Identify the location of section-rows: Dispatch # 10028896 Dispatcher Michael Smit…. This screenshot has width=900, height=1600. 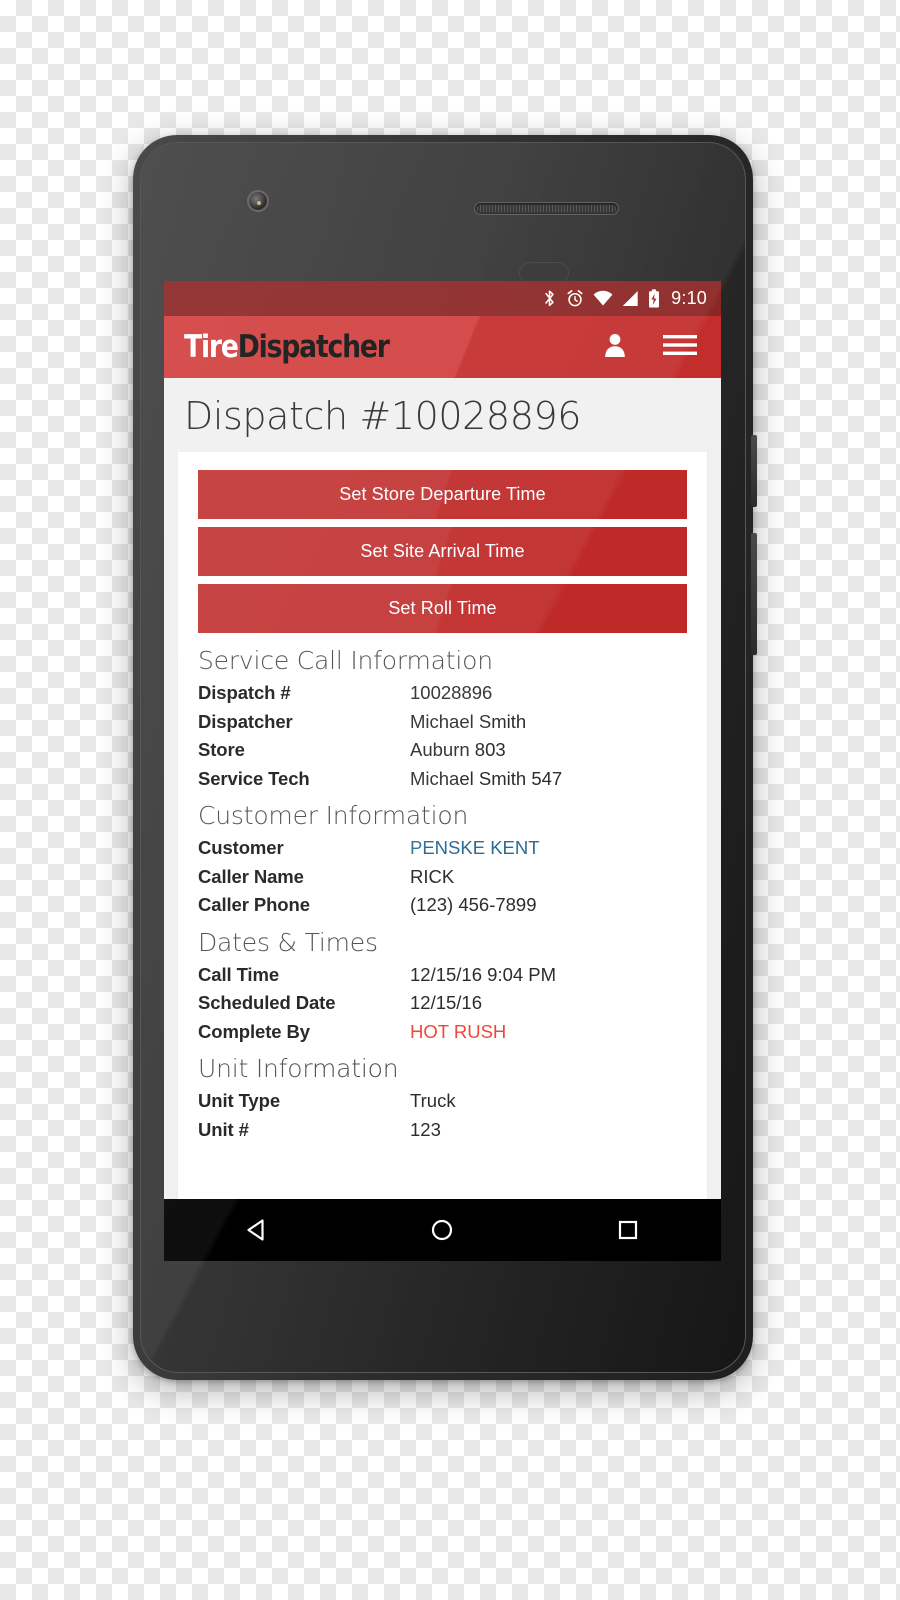
(442, 735).